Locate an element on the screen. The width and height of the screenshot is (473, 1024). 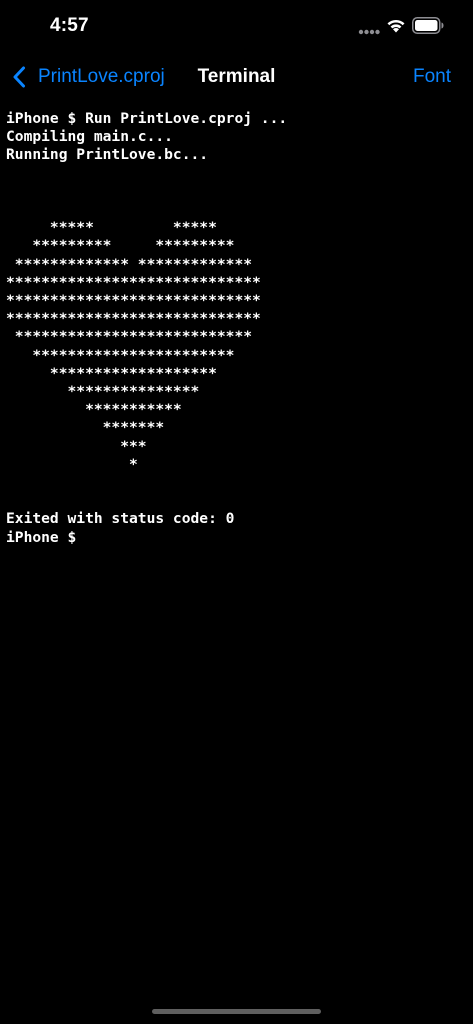
cellular-signal-icon is located at coordinates (369, 32).